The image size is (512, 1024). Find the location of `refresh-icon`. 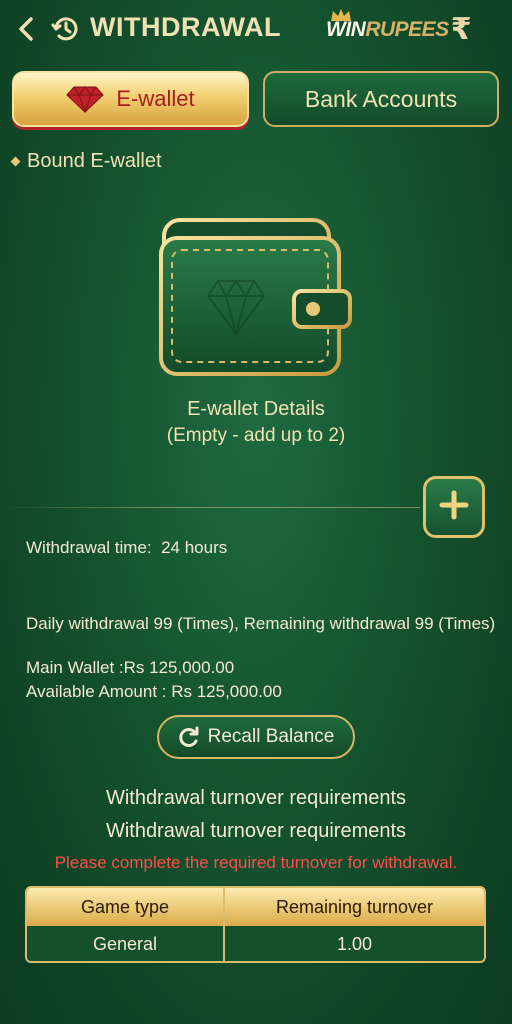

refresh-icon is located at coordinates (189, 737).